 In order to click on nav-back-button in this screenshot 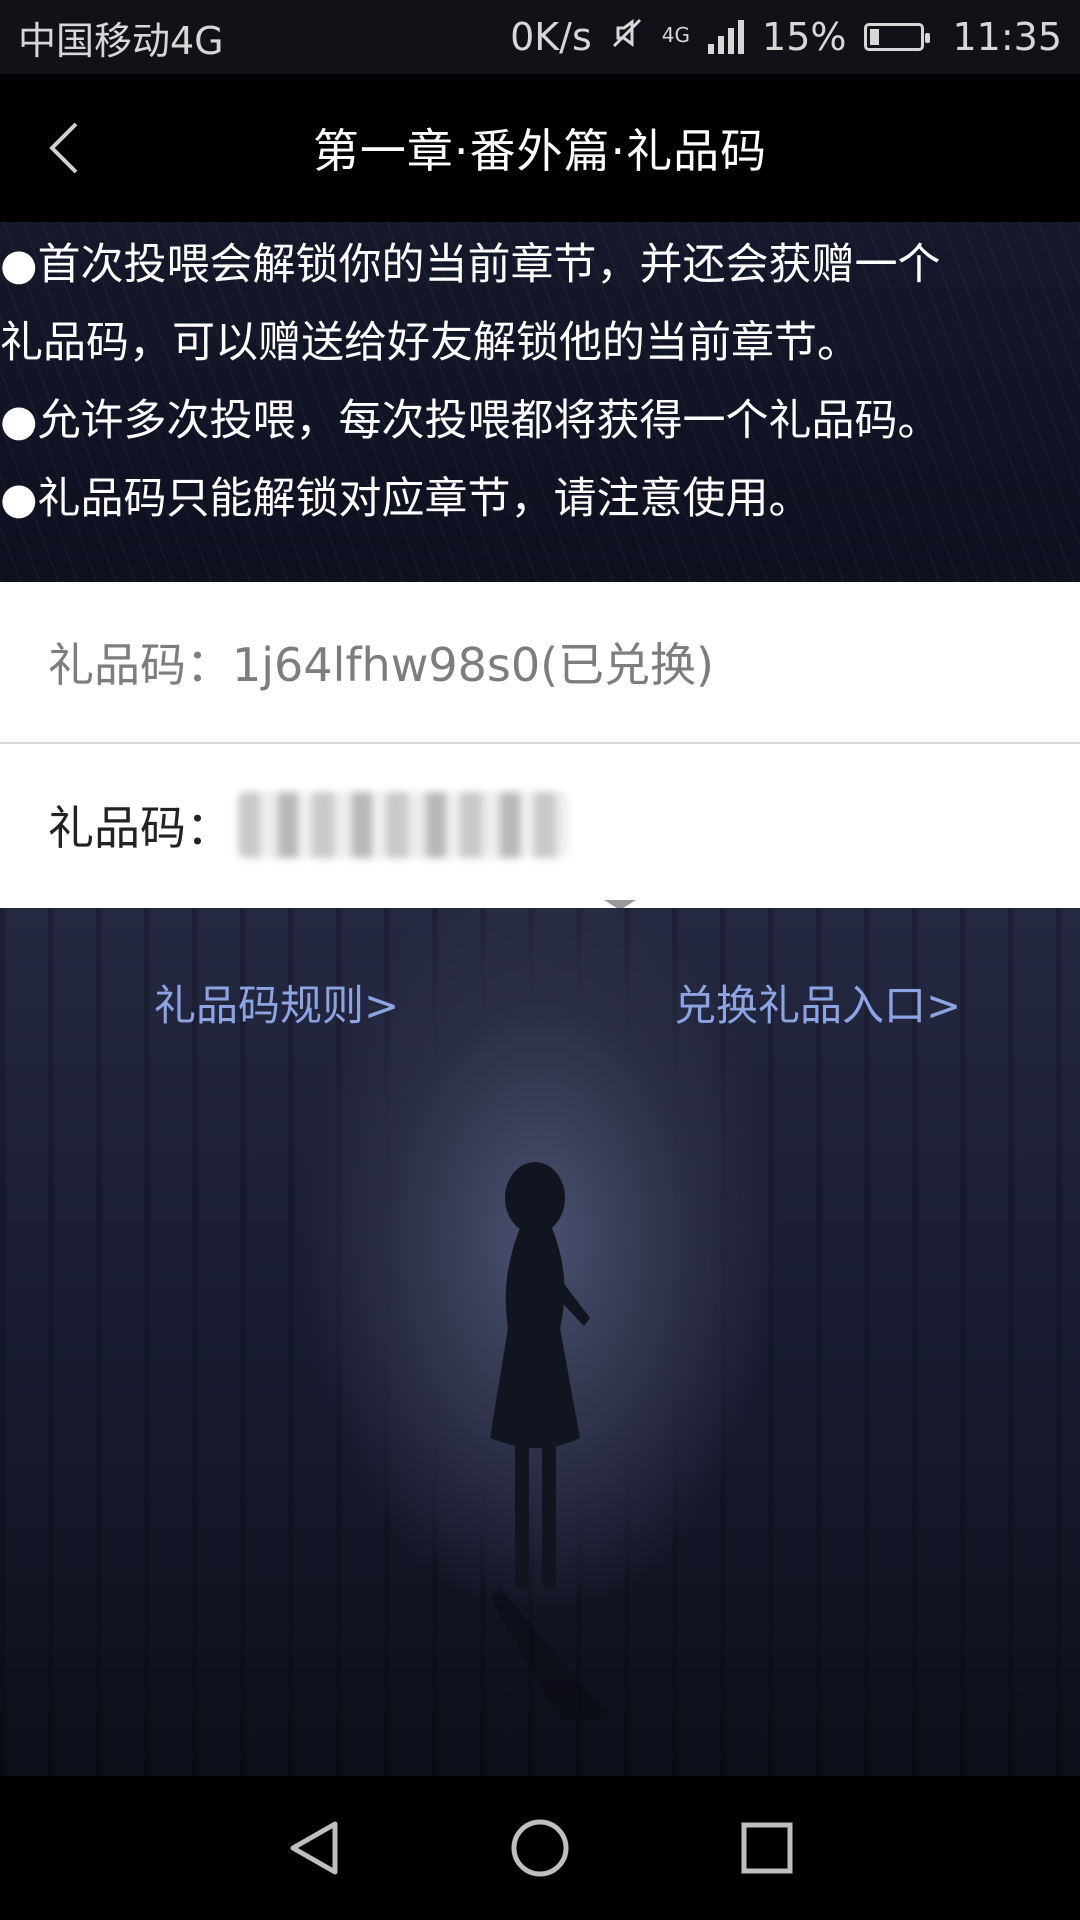, I will do `click(313, 1848)`.